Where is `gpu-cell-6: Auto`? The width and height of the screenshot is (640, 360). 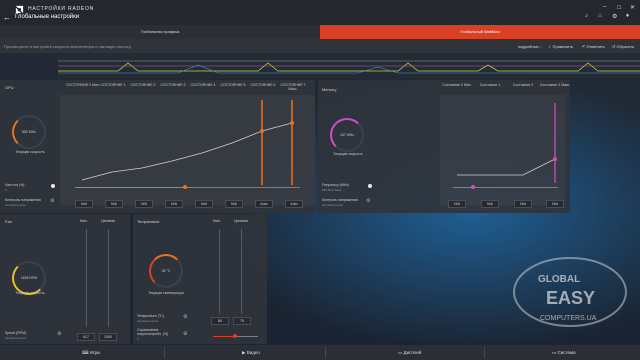 gpu-cell-6: Auto is located at coordinates (264, 204).